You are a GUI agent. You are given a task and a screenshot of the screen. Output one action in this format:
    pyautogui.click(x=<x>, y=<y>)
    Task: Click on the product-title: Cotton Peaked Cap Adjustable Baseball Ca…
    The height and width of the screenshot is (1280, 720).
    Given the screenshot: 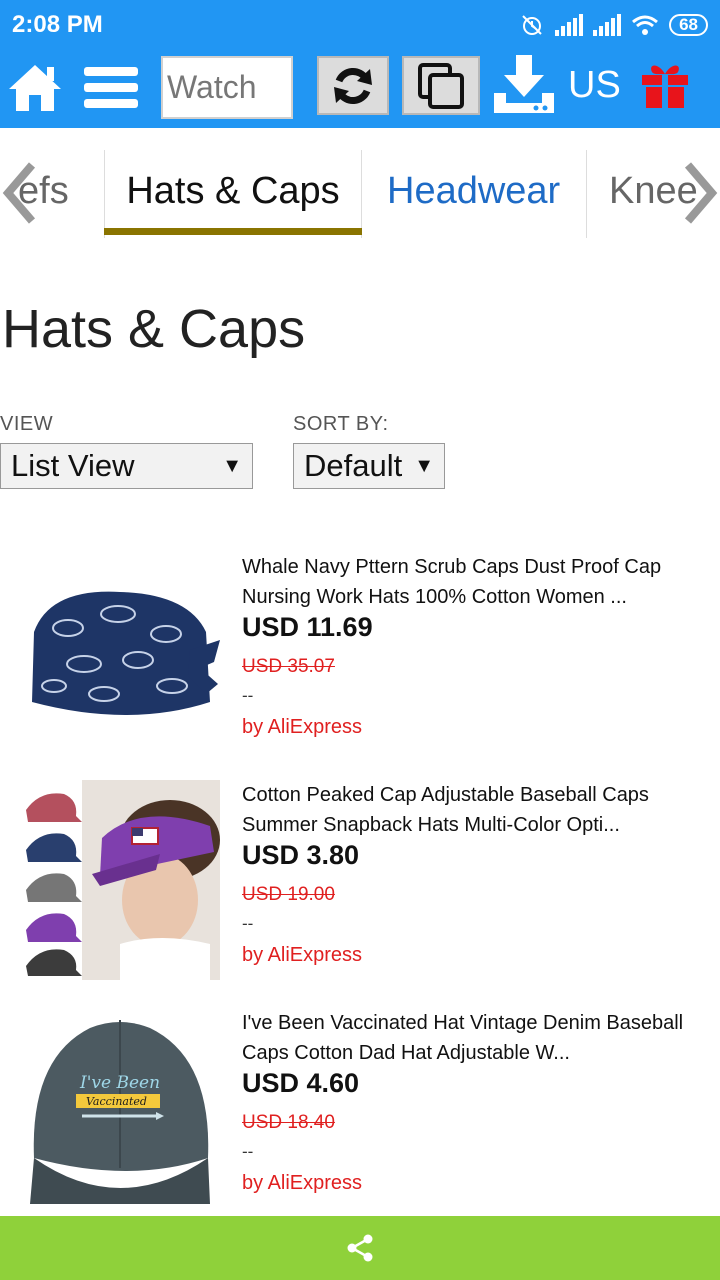 What is the action you would take?
    pyautogui.click(x=472, y=810)
    